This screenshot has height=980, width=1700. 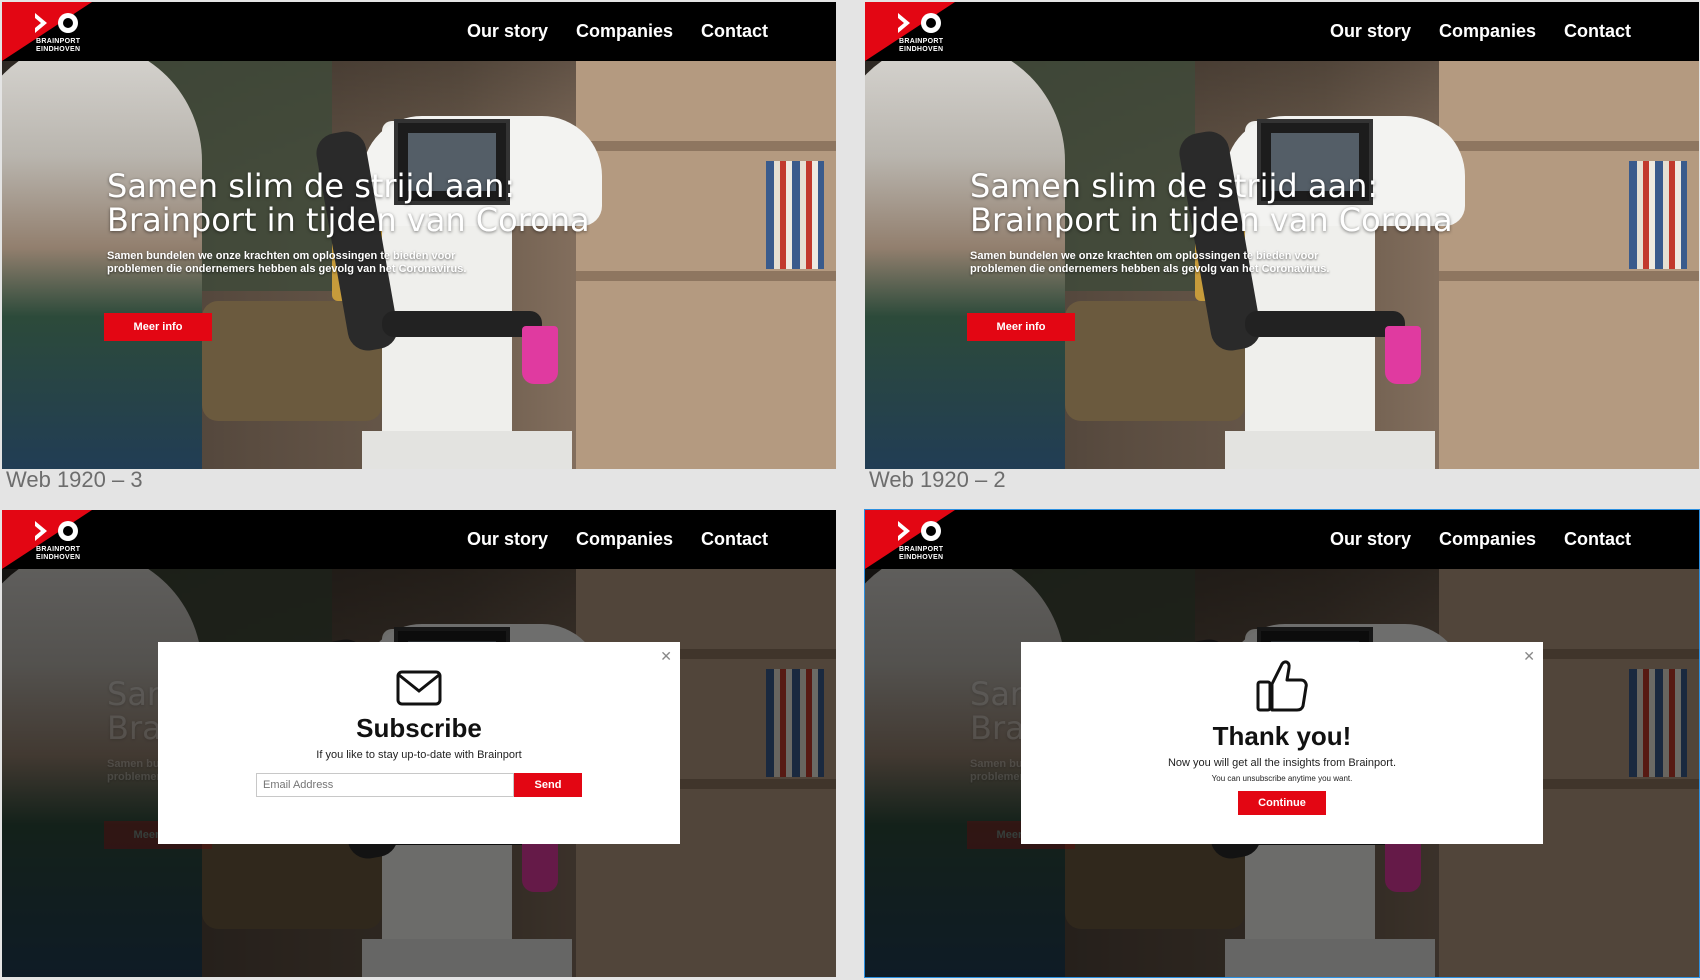 I want to click on continue-button: Continue, so click(x=1282, y=803).